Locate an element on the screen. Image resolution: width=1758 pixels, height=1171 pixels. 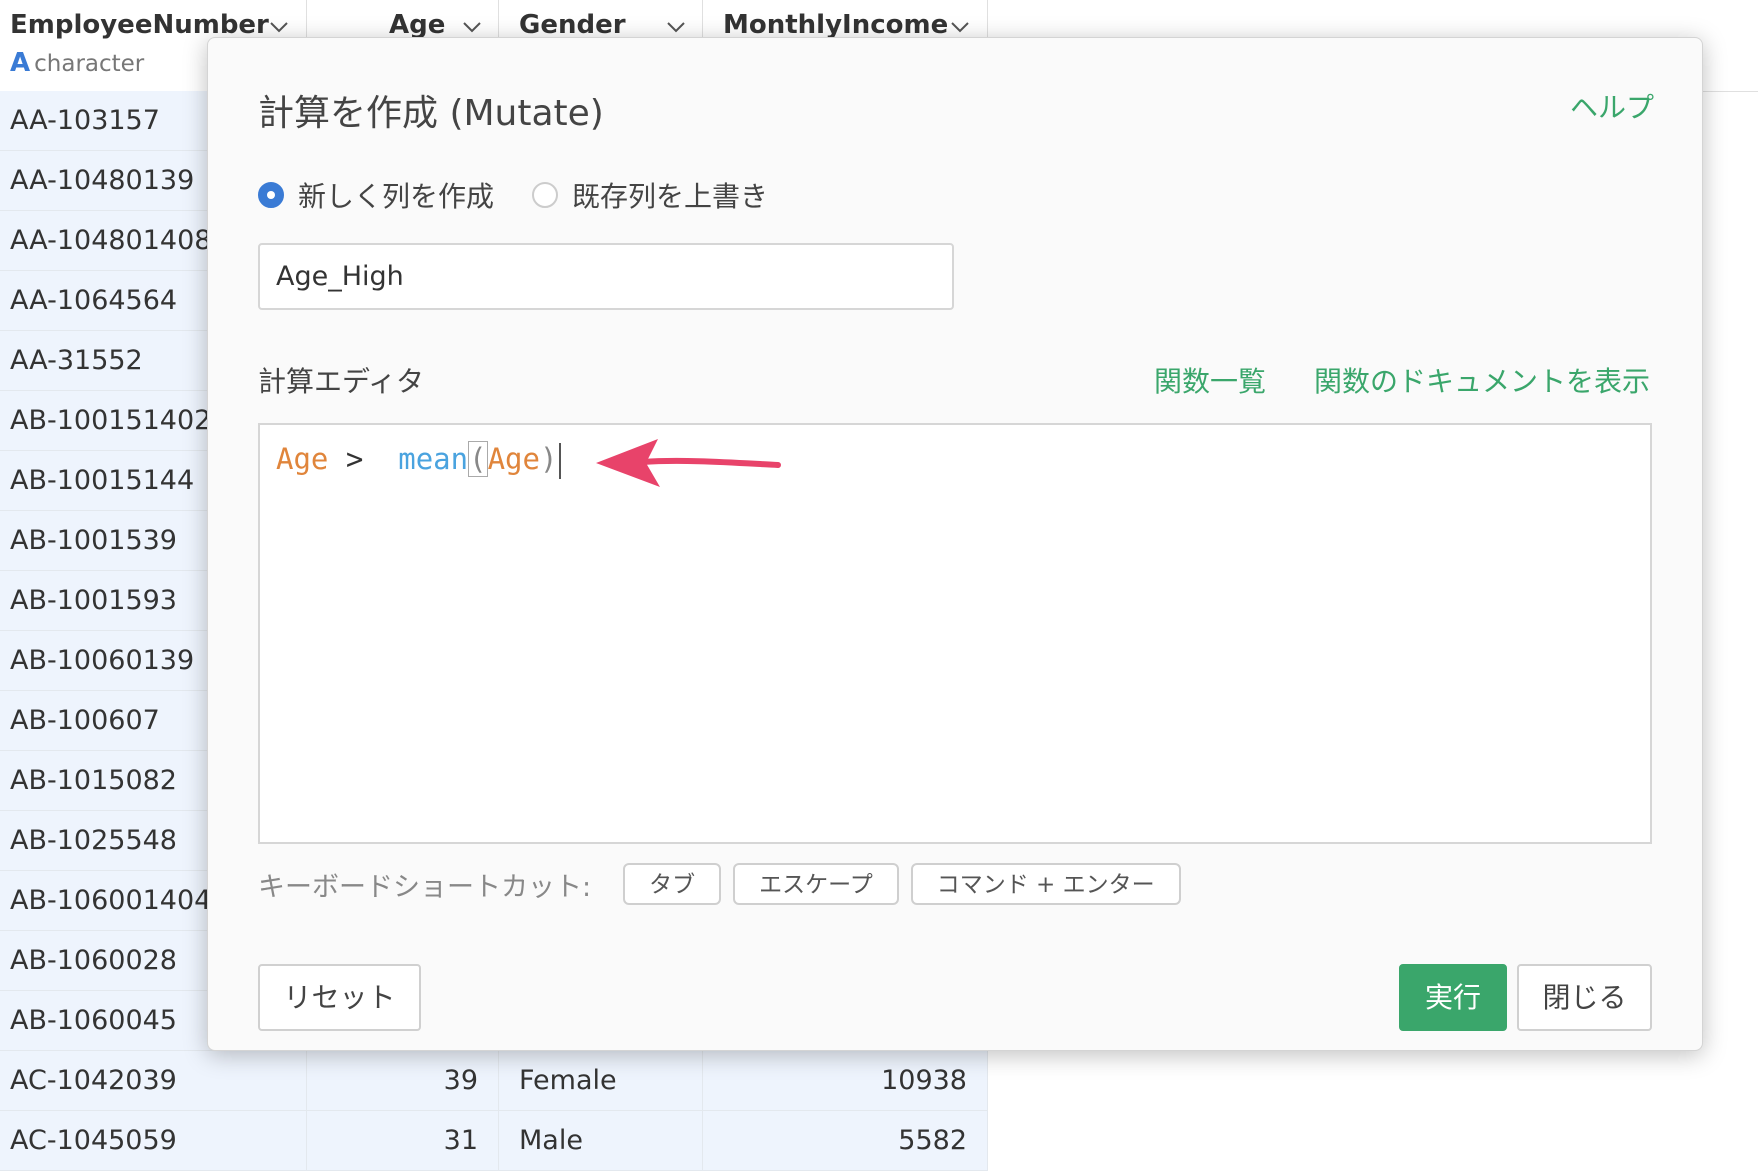
function-list-link: 関数一覧 is located at coordinates (1210, 380).